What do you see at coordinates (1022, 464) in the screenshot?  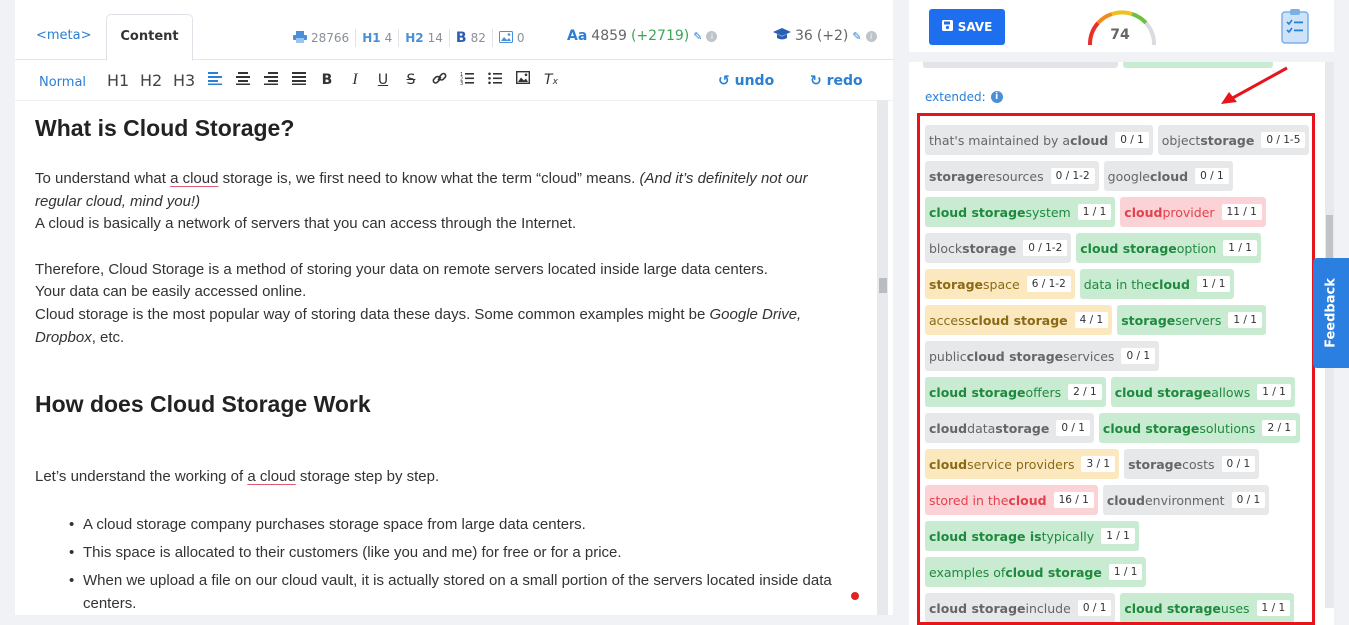 I see `keyword-chip: cloud service providers 3 / 1` at bounding box center [1022, 464].